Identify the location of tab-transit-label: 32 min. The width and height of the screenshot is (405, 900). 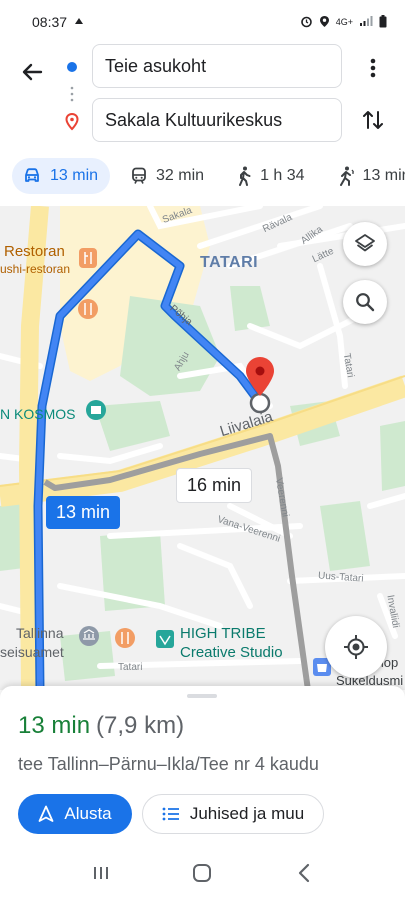
(180, 175).